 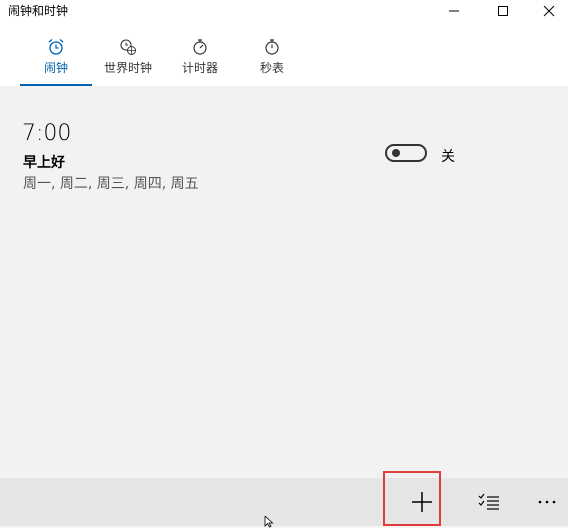 I want to click on alarm-time: 7:00, so click(x=47, y=133).